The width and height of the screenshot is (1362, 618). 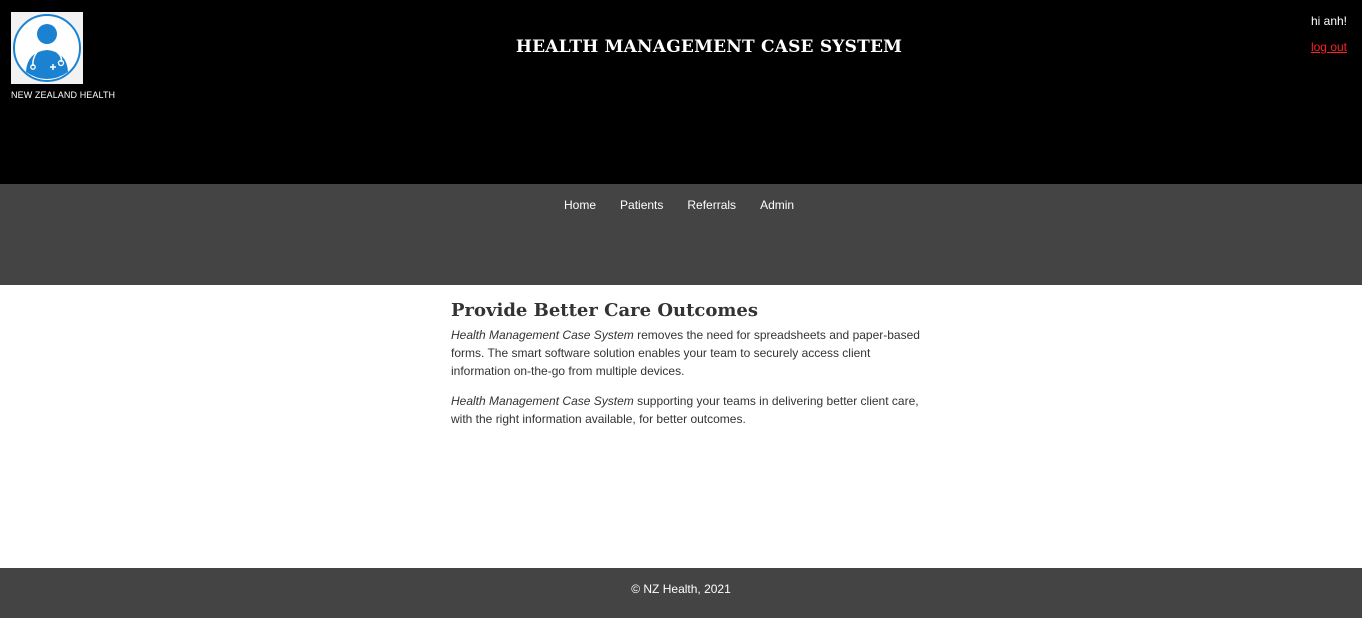 What do you see at coordinates (709, 47) in the screenshot?
I see `page-title: HEALTH MANAGEMENT CASE SYSTEM` at bounding box center [709, 47].